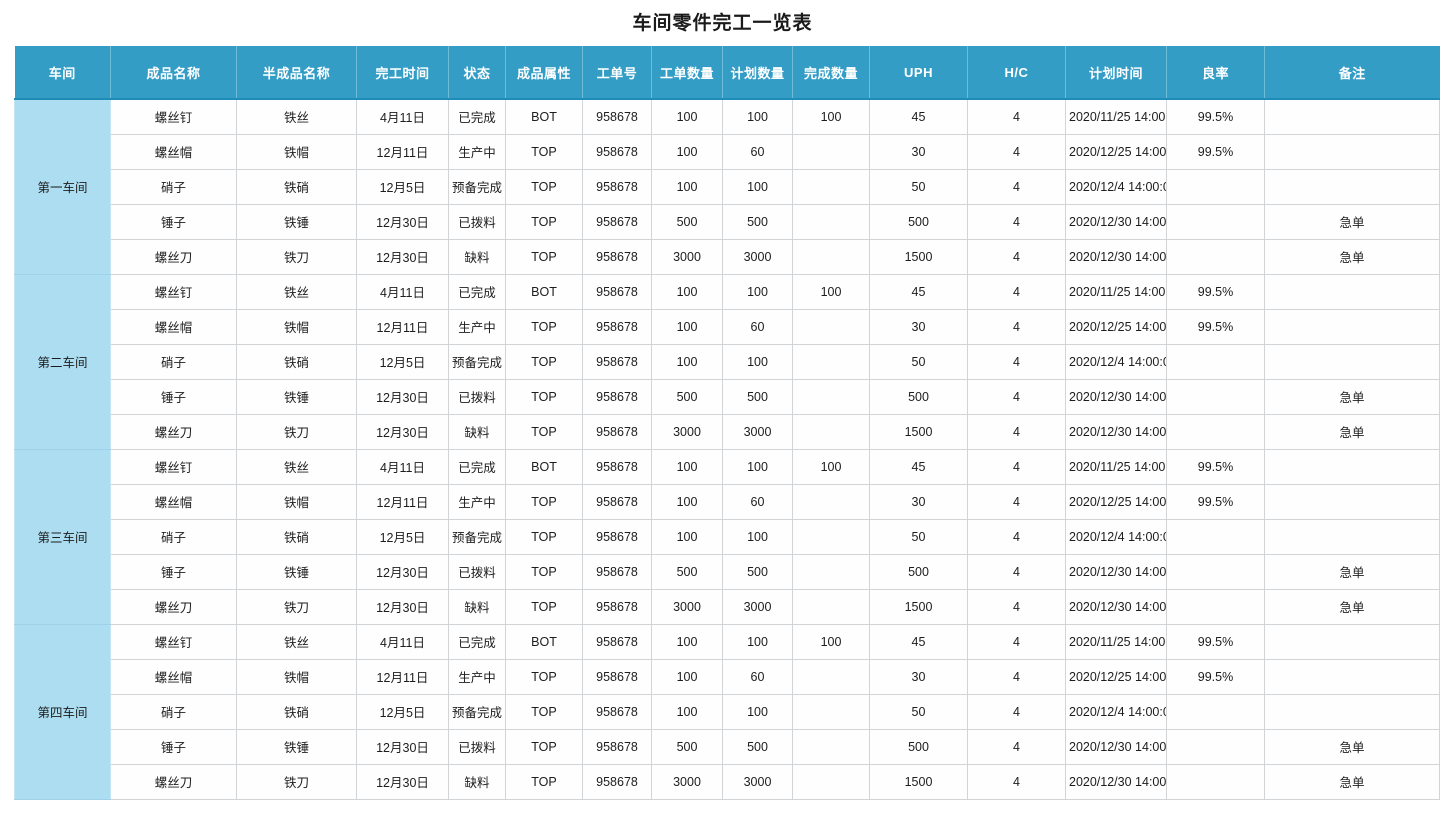 The height and width of the screenshot is (819, 1445). Describe the element at coordinates (296, 116) in the screenshot. I see `cell-semi-product-name: 铁丝` at that location.